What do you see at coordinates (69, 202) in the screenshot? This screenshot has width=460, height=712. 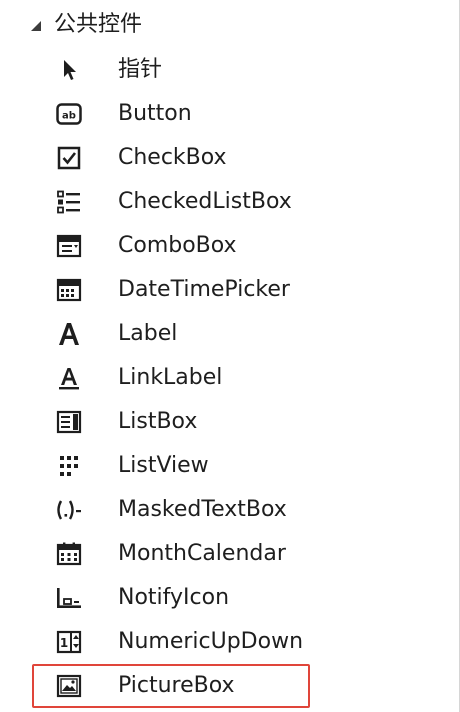 I see `checked-list-box-icon` at bounding box center [69, 202].